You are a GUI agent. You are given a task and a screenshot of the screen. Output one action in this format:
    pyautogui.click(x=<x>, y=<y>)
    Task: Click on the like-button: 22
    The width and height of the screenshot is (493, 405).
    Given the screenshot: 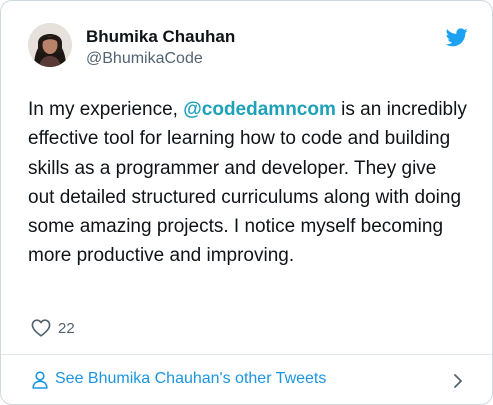 What is the action you would take?
    pyautogui.click(x=53, y=328)
    